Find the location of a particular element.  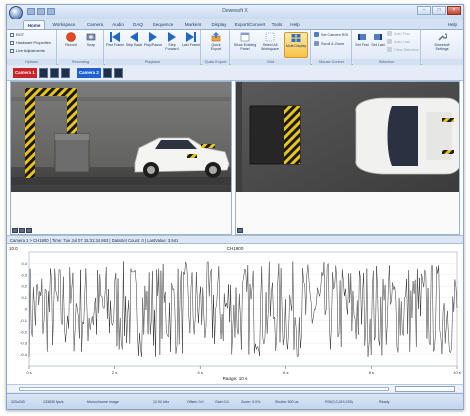

camera1-tool-a is located at coordinates (43, 73).